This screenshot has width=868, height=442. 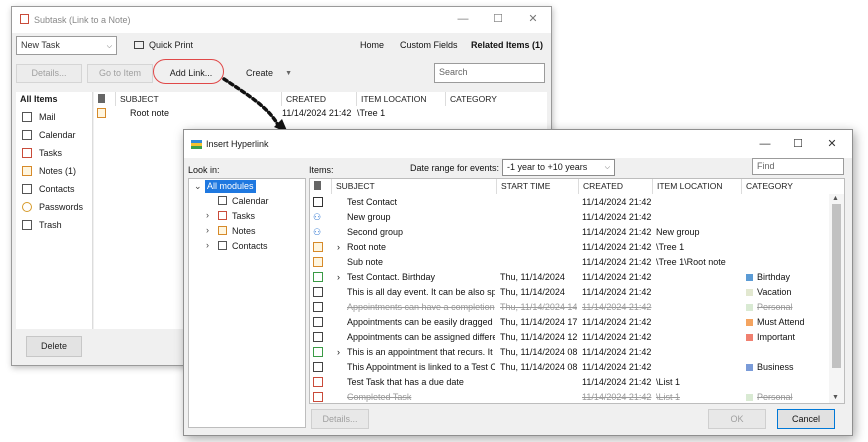 What do you see at coordinates (489, 73) in the screenshot?
I see `search-input: Search` at bounding box center [489, 73].